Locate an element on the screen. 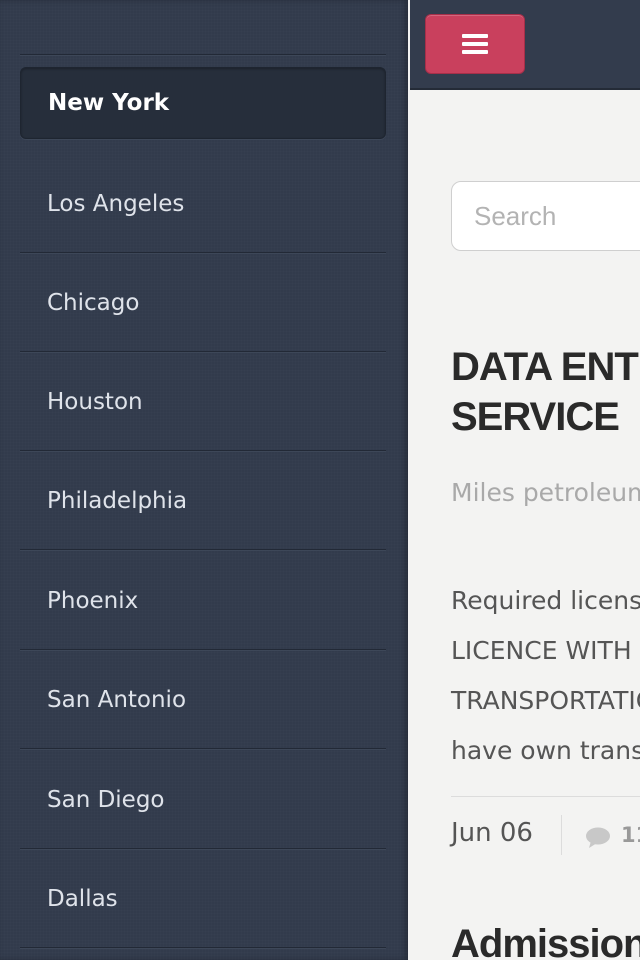  sidebar-item-label: San Antonio is located at coordinates (117, 699).